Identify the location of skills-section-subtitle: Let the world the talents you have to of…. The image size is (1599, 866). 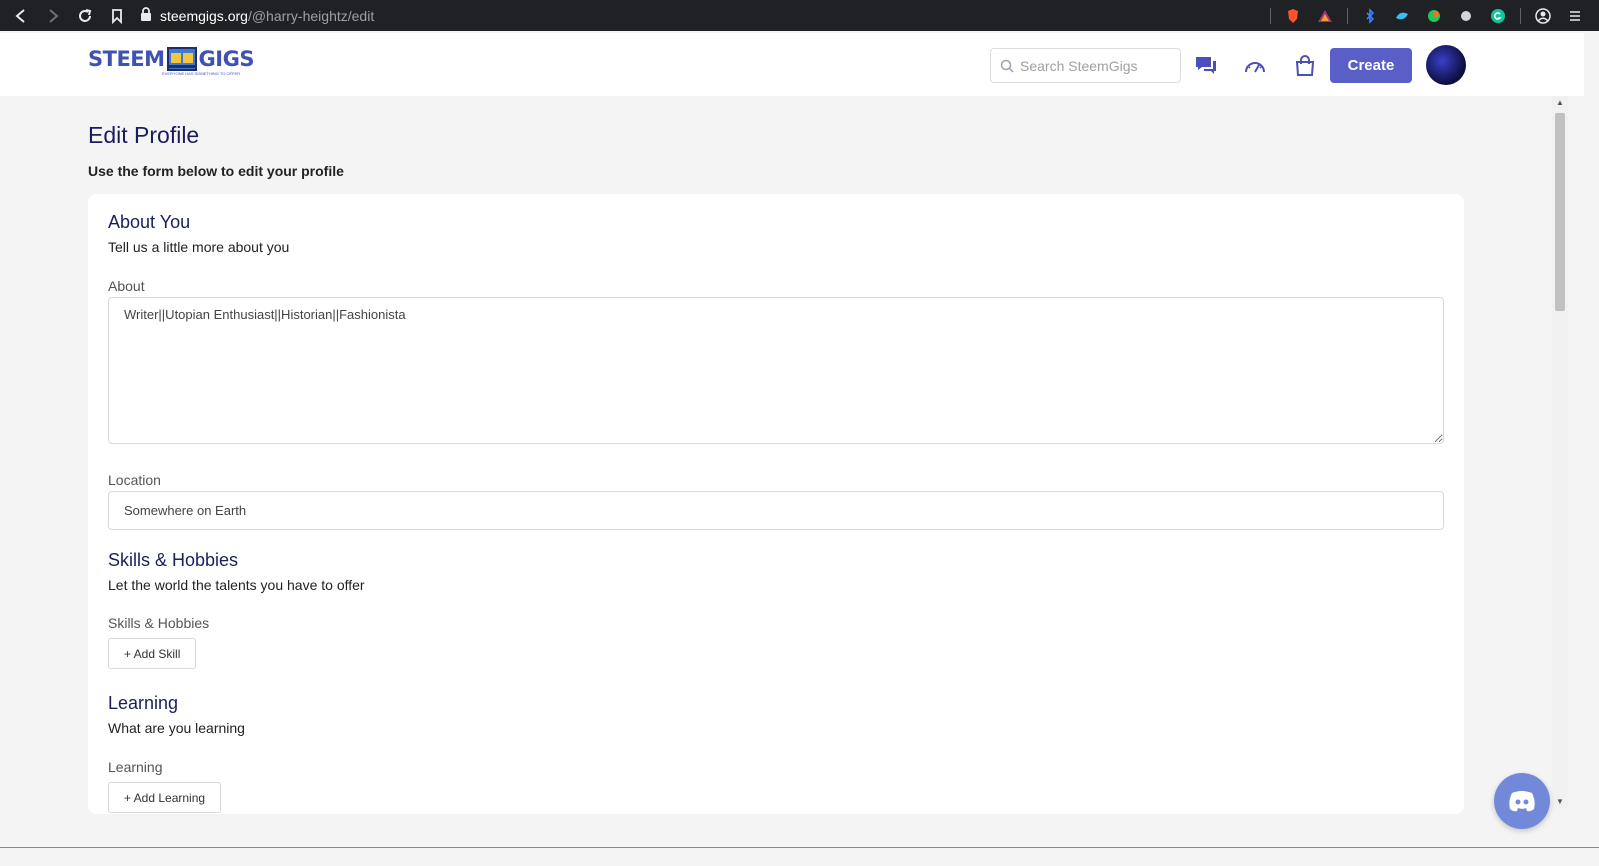
(236, 585).